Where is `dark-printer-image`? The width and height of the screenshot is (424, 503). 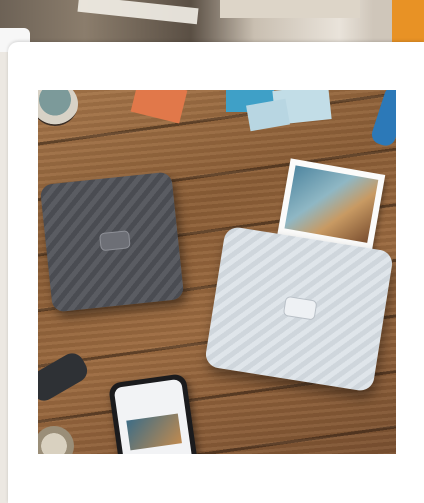 dark-printer-image is located at coordinates (112, 242).